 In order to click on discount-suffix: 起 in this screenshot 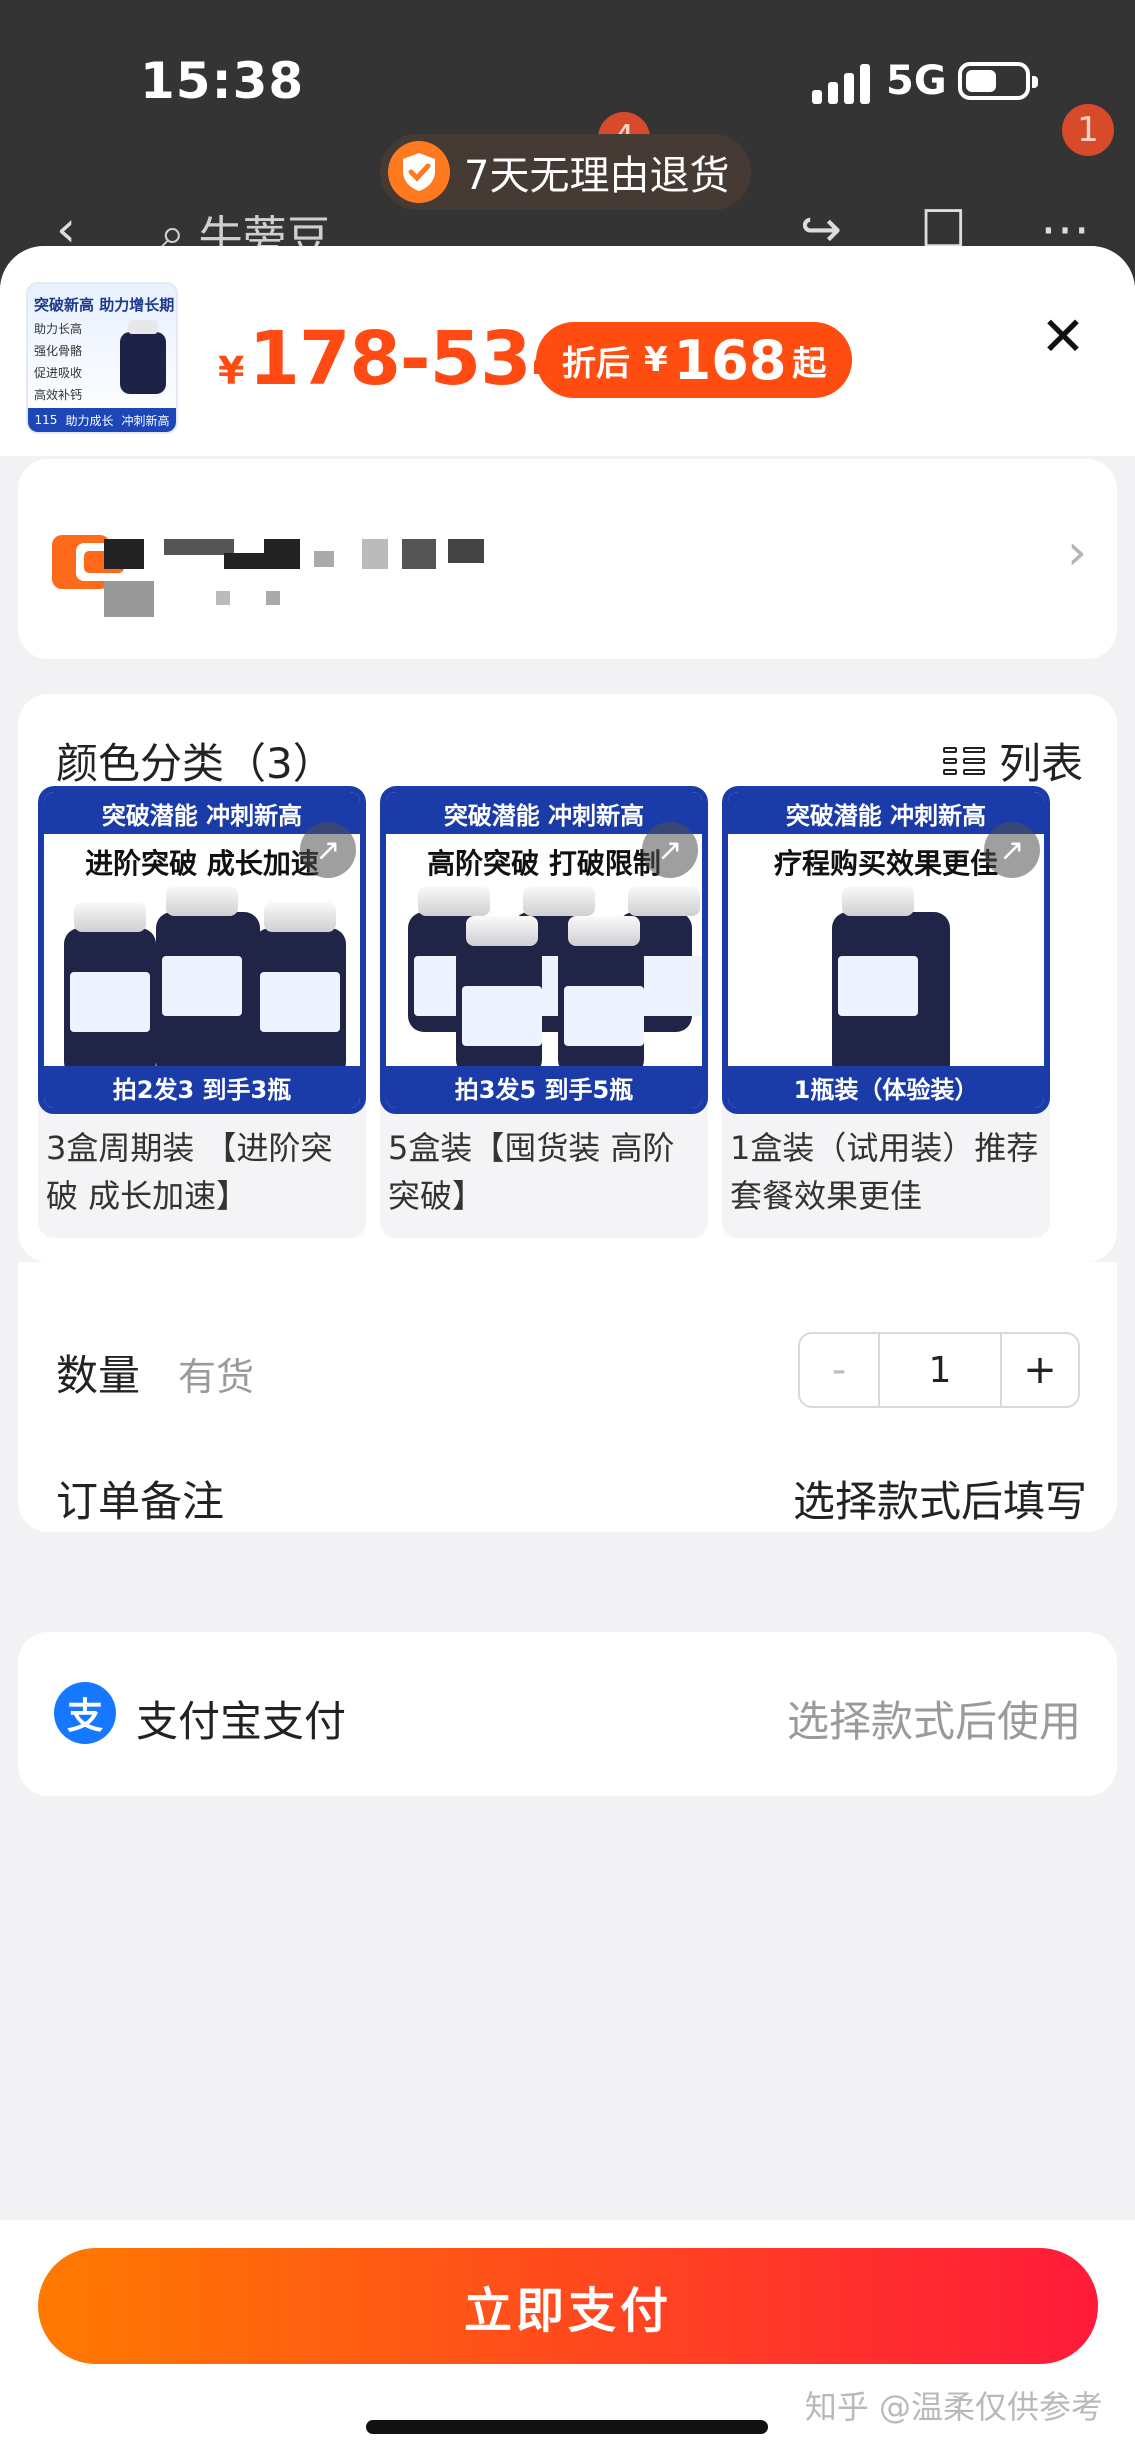, I will do `click(809, 363)`.